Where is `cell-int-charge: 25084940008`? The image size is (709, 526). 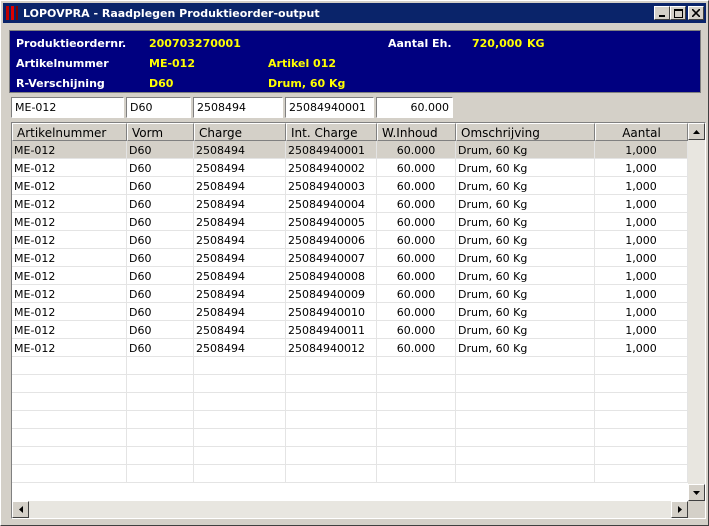 cell-int-charge: 25084940008 is located at coordinates (331, 276).